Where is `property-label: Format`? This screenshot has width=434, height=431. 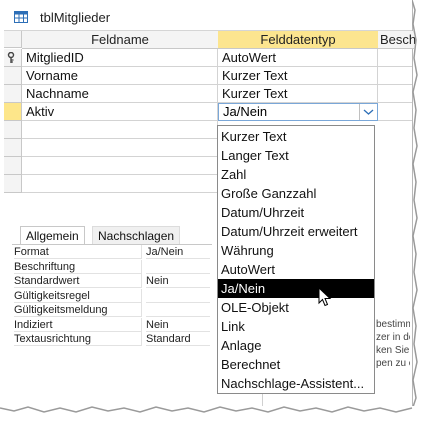 property-label: Format is located at coordinates (78, 252).